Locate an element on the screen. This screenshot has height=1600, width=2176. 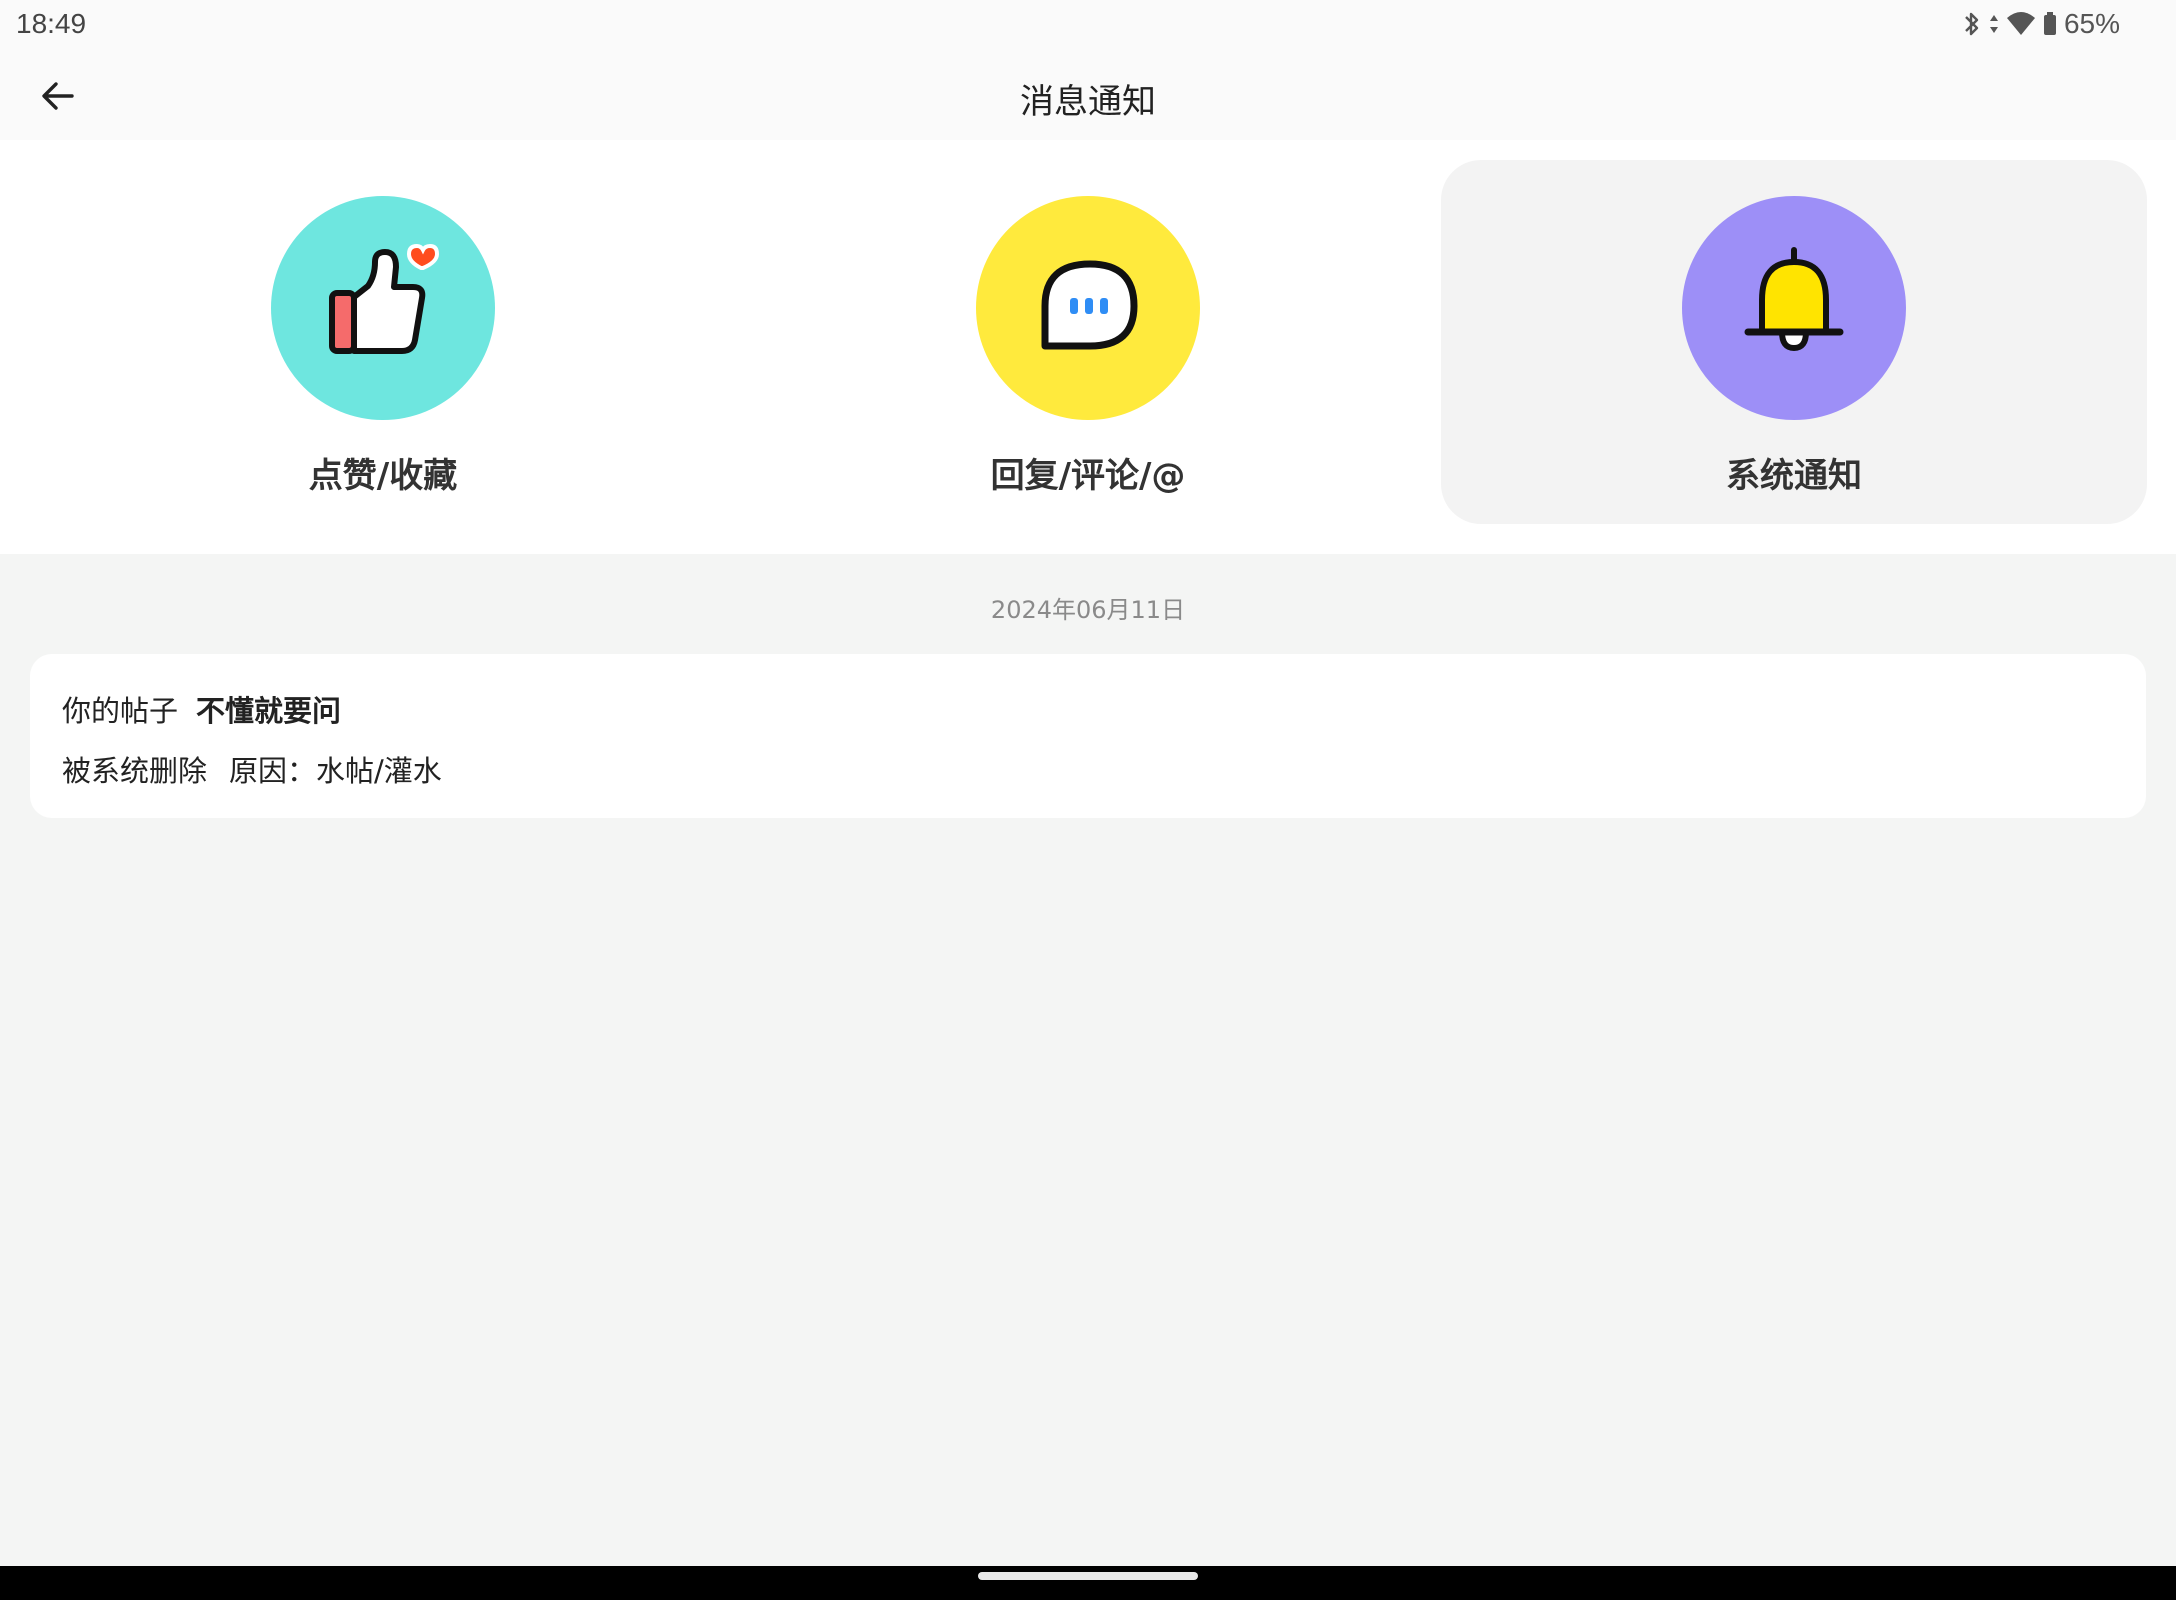
category-replies-comments: 回复/评论/@ is located at coordinates (1088, 342).